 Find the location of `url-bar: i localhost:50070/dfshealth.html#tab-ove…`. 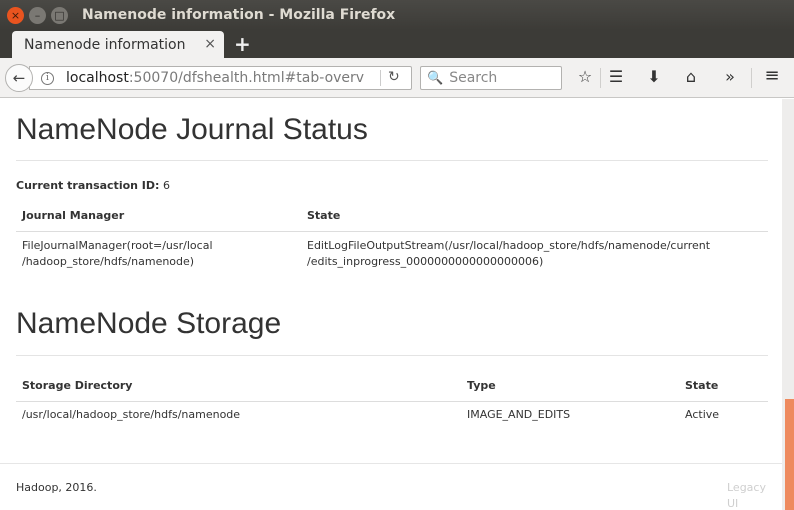

url-bar: i localhost:50070/dfshealth.html#tab-ove… is located at coordinates (220, 78).